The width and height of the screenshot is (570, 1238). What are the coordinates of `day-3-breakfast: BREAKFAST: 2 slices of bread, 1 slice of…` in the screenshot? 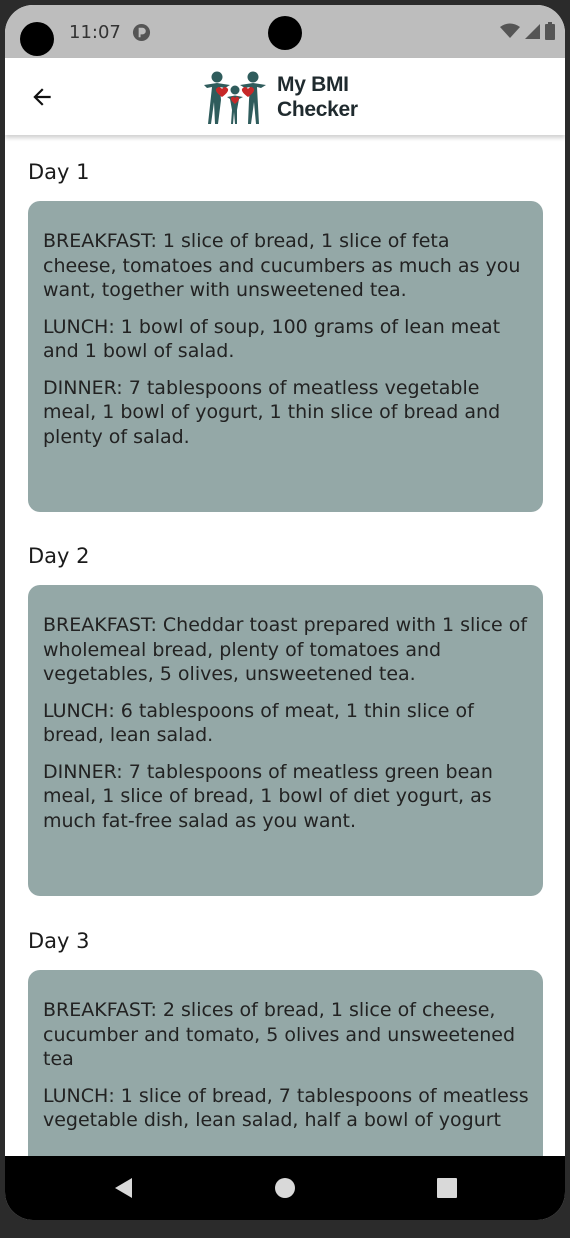 It's located at (279, 1034).